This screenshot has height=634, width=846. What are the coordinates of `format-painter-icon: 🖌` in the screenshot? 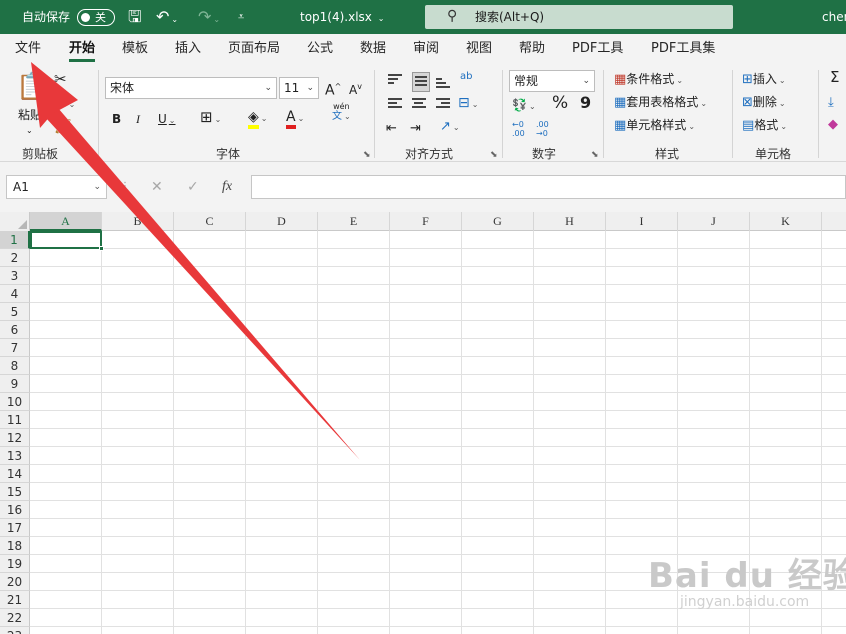 It's located at (63, 127).